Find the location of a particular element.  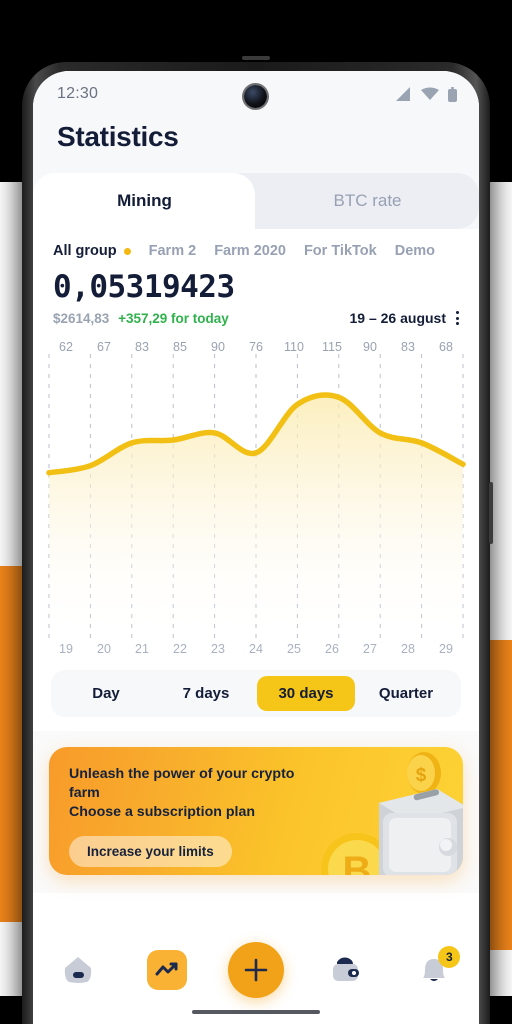

group-chip-for-tiktok: For TikTok is located at coordinates (340, 251).